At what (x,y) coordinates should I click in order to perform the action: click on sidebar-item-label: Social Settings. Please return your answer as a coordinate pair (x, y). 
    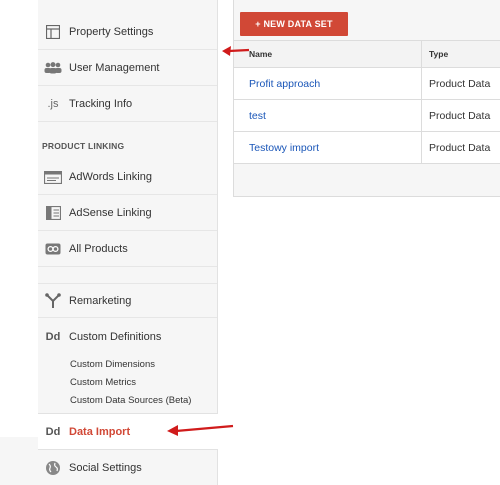
    Looking at the image, I should click on (105, 467).